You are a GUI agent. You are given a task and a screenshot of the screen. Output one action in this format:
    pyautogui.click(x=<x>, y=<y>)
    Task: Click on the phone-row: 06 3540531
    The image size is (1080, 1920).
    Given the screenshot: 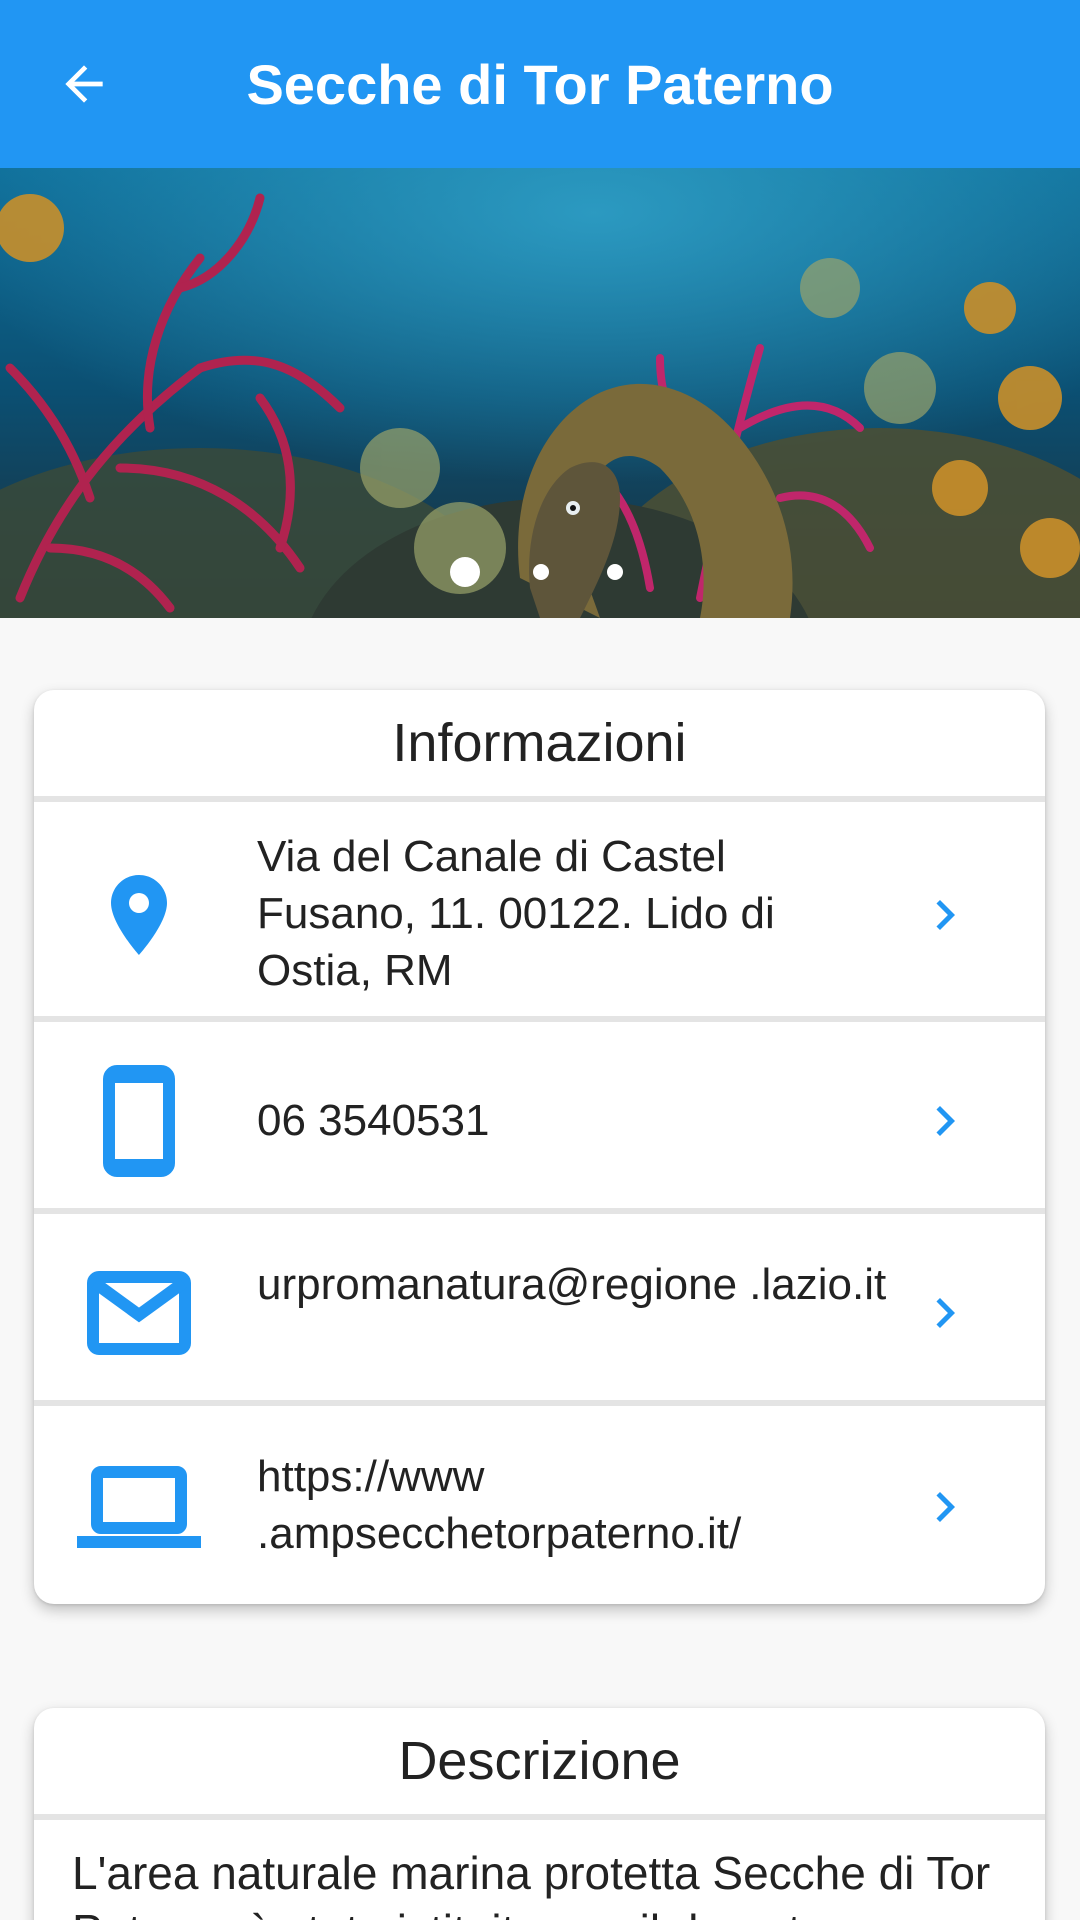 What is the action you would take?
    pyautogui.click(x=539, y=1121)
    